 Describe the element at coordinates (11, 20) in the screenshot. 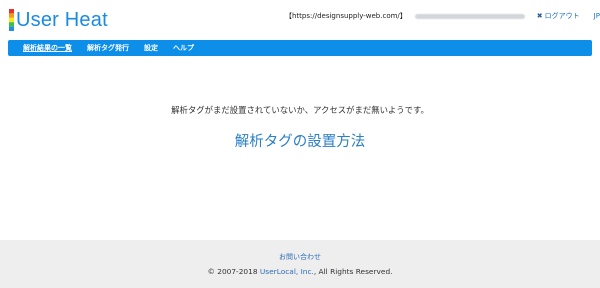

I see `logo-color-bar-icon` at that location.